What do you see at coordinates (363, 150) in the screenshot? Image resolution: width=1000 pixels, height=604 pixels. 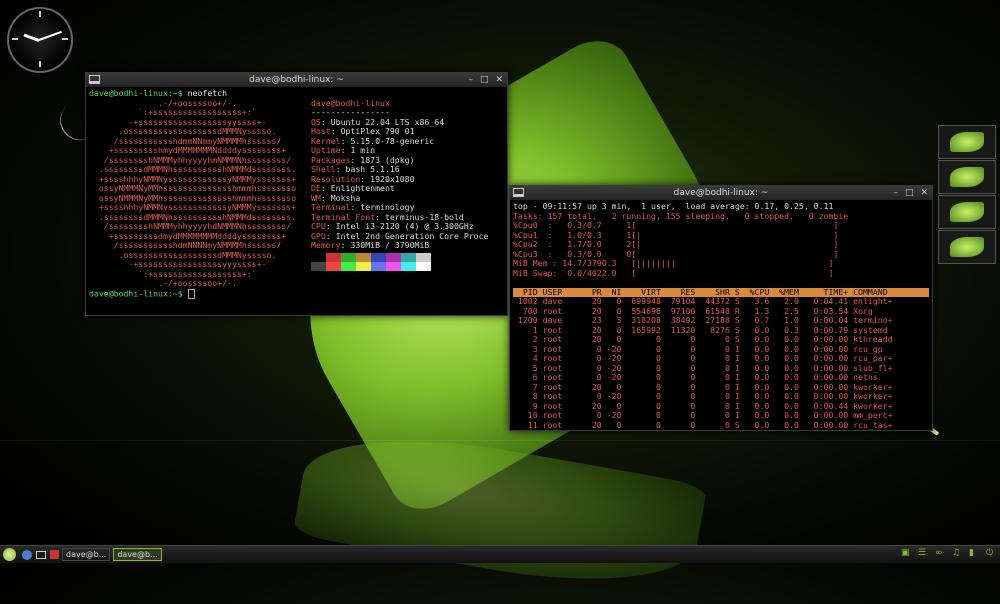 I see `info-value: 1 min` at bounding box center [363, 150].